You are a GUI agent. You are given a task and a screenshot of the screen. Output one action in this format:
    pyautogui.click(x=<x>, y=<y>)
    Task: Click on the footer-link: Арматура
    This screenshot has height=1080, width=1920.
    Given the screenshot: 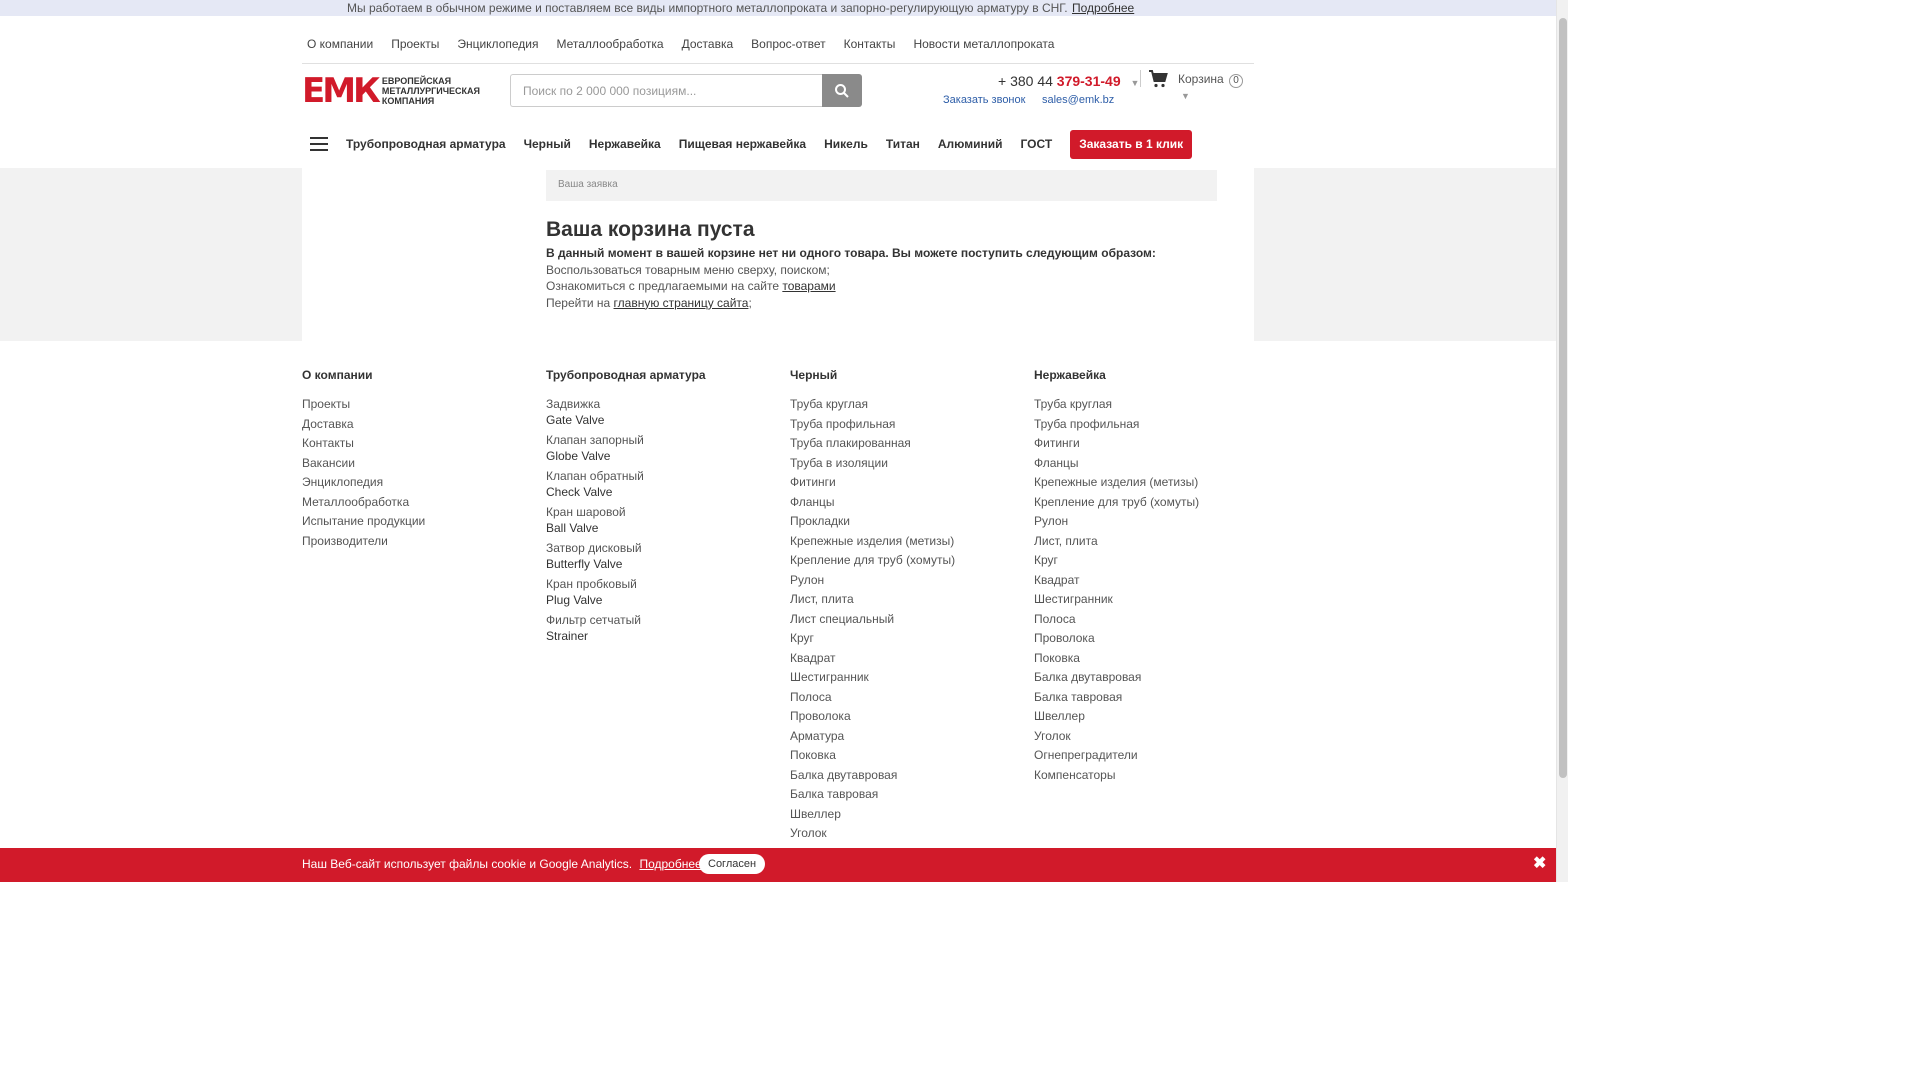 What is the action you would take?
    pyautogui.click(x=905, y=736)
    